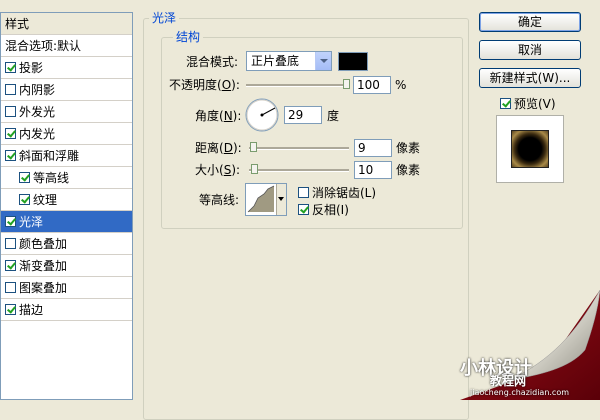 Image resolution: width=600 pixels, height=420 pixels. Describe the element at coordinates (37, 112) in the screenshot. I see `style-item-label: 外发光` at that location.